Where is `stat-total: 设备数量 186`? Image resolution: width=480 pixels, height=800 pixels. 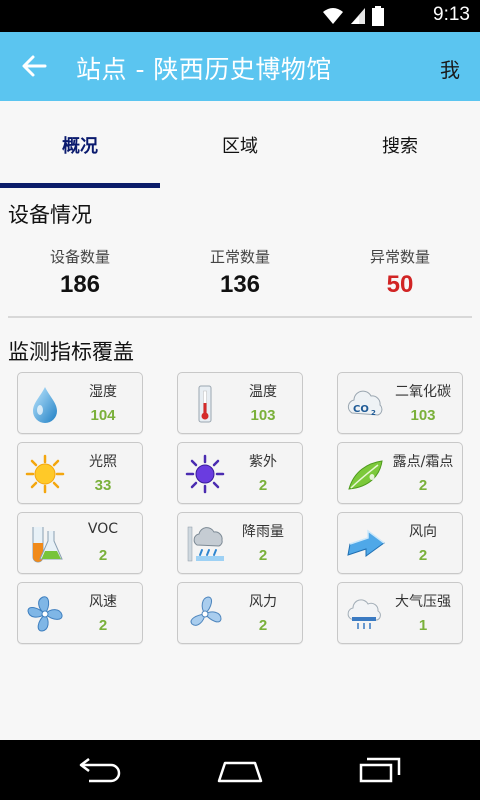 stat-total: 设备数量 186 is located at coordinates (80, 272).